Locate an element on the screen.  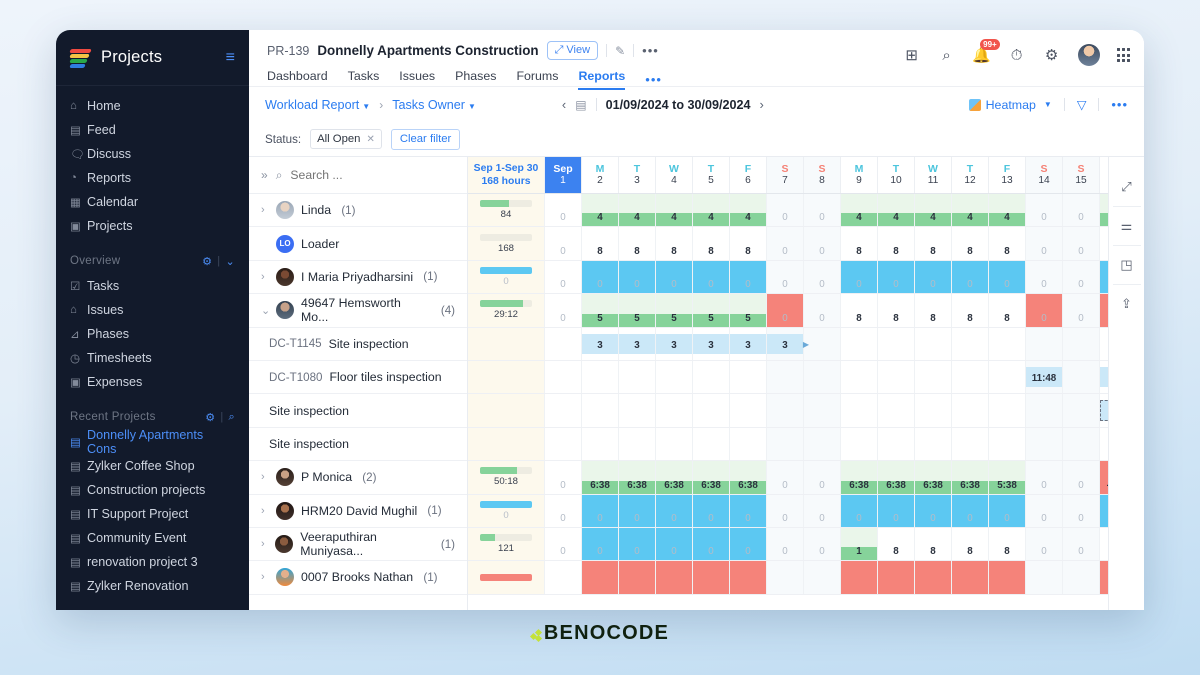
sidebar-item-projects: ▣ Projects is located at coordinates (152, 226).